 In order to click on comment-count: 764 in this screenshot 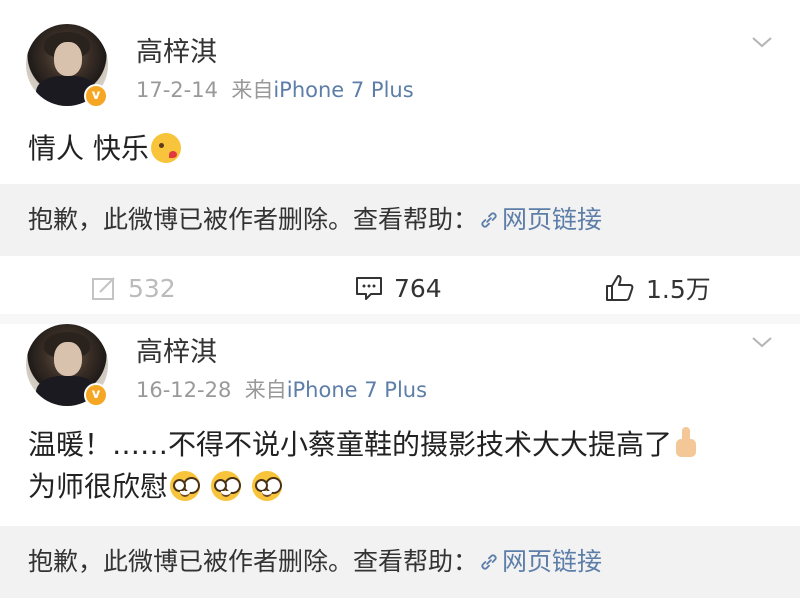, I will do `click(418, 288)`.